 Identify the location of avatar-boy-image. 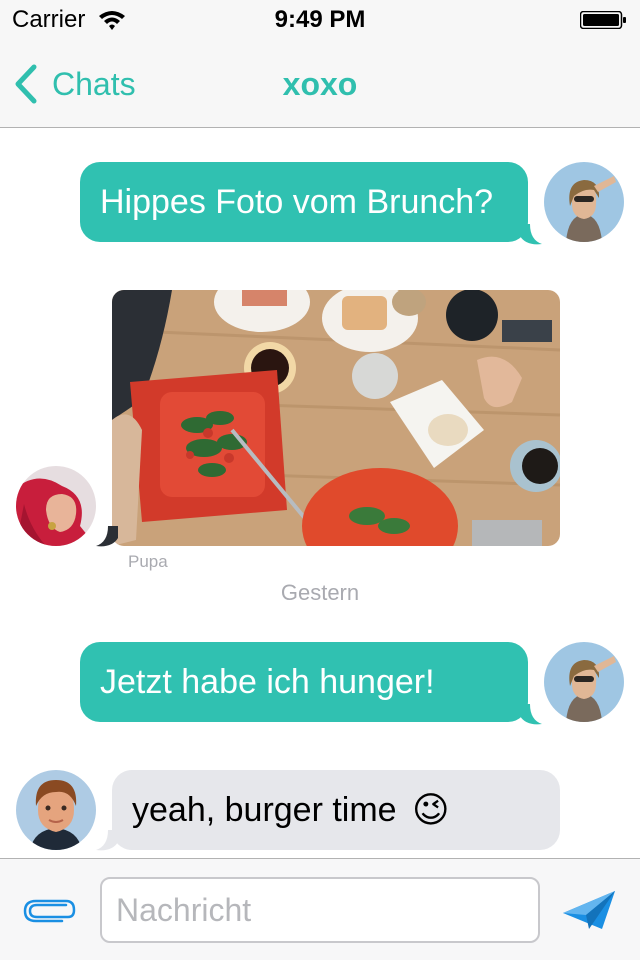
(56, 810).